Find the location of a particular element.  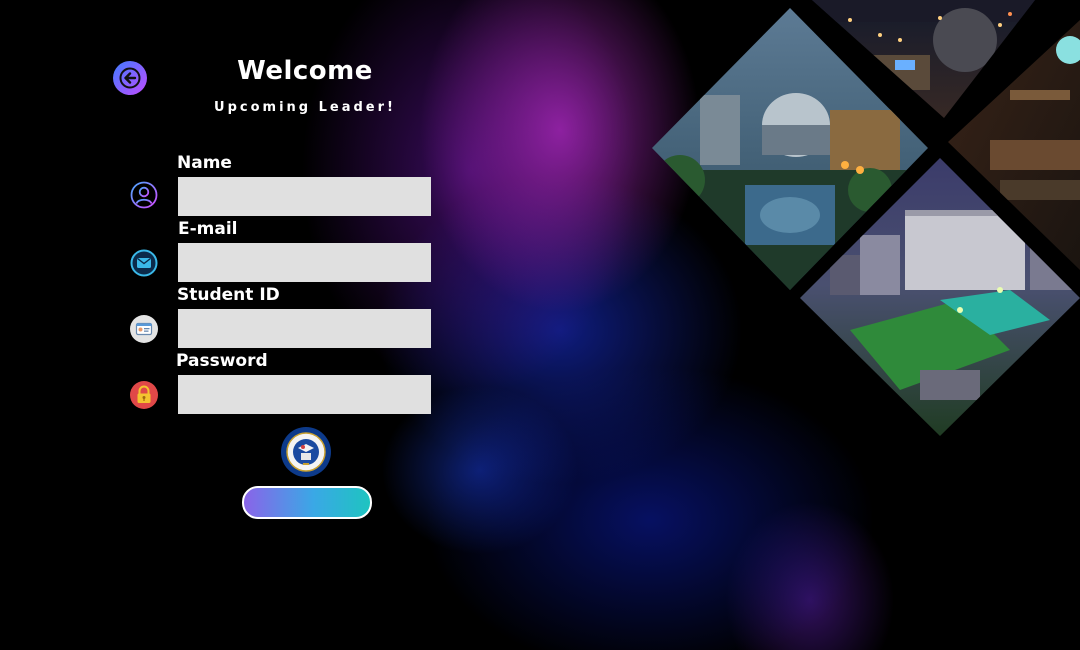

back-arrow-icon is located at coordinates (130, 78).